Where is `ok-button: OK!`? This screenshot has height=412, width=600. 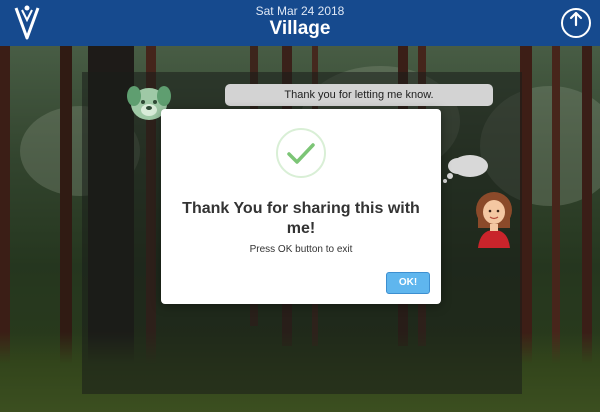
ok-button: OK! is located at coordinates (408, 283).